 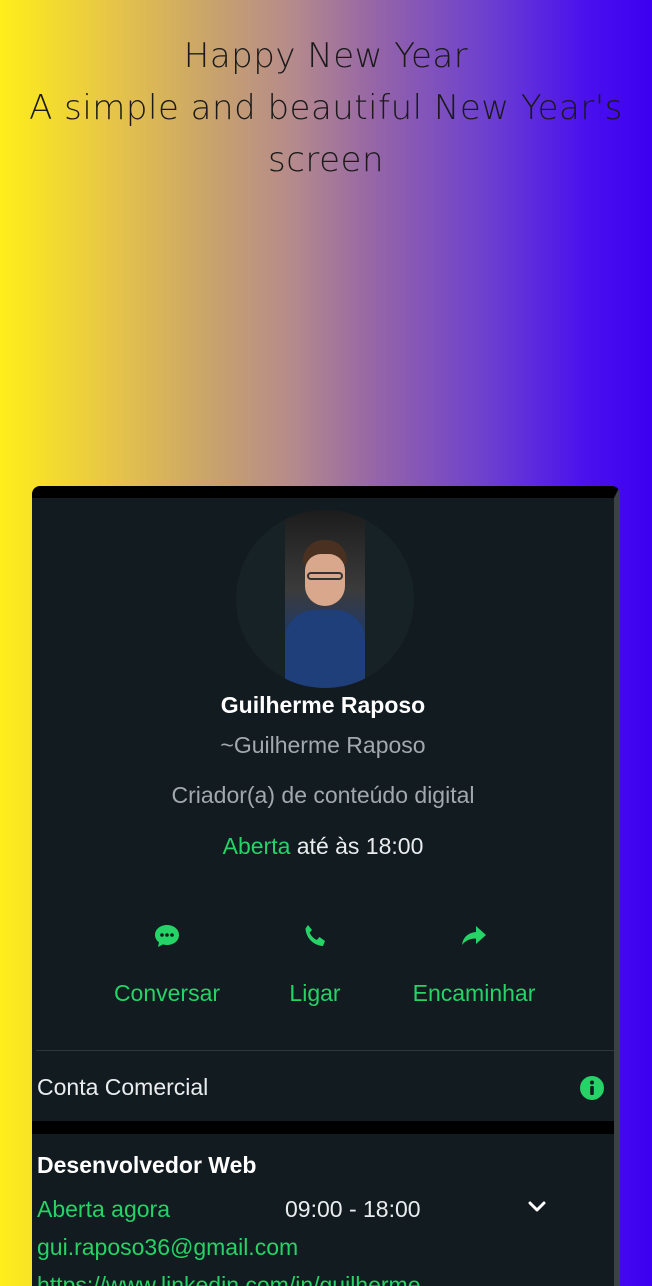 I want to click on info-icon, so click(x=592, y=1088).